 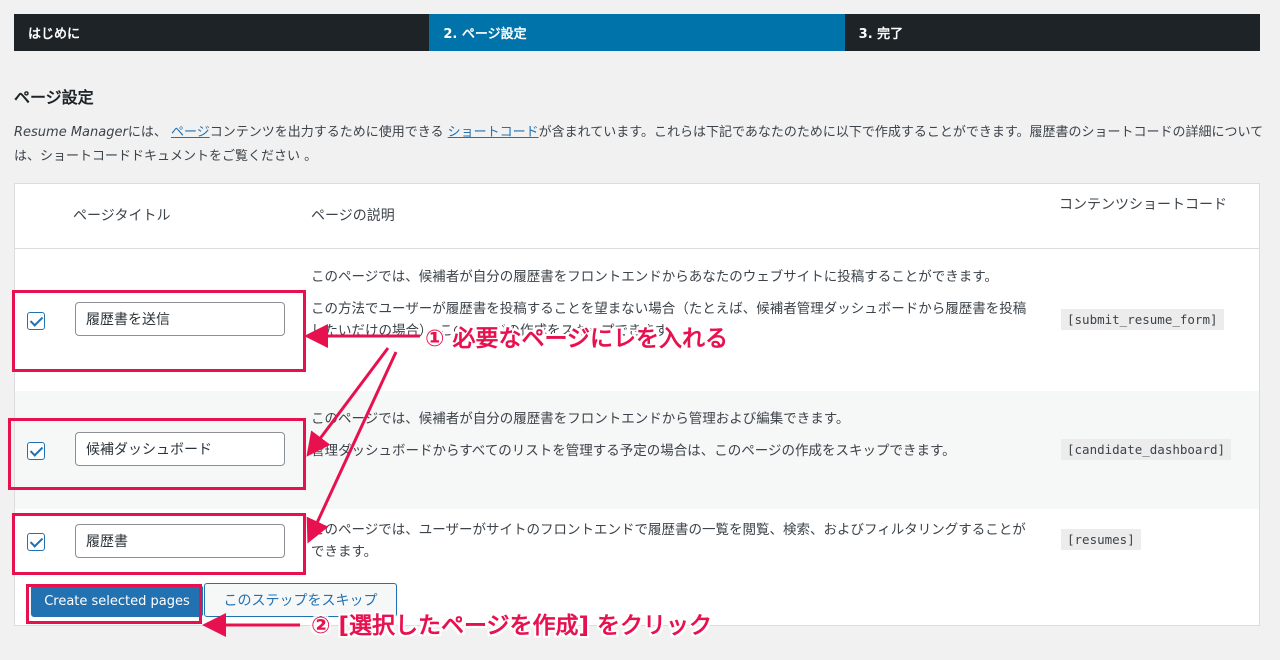 I want to click on shortcode-label: [submit_resume_form], so click(x=1142, y=319).